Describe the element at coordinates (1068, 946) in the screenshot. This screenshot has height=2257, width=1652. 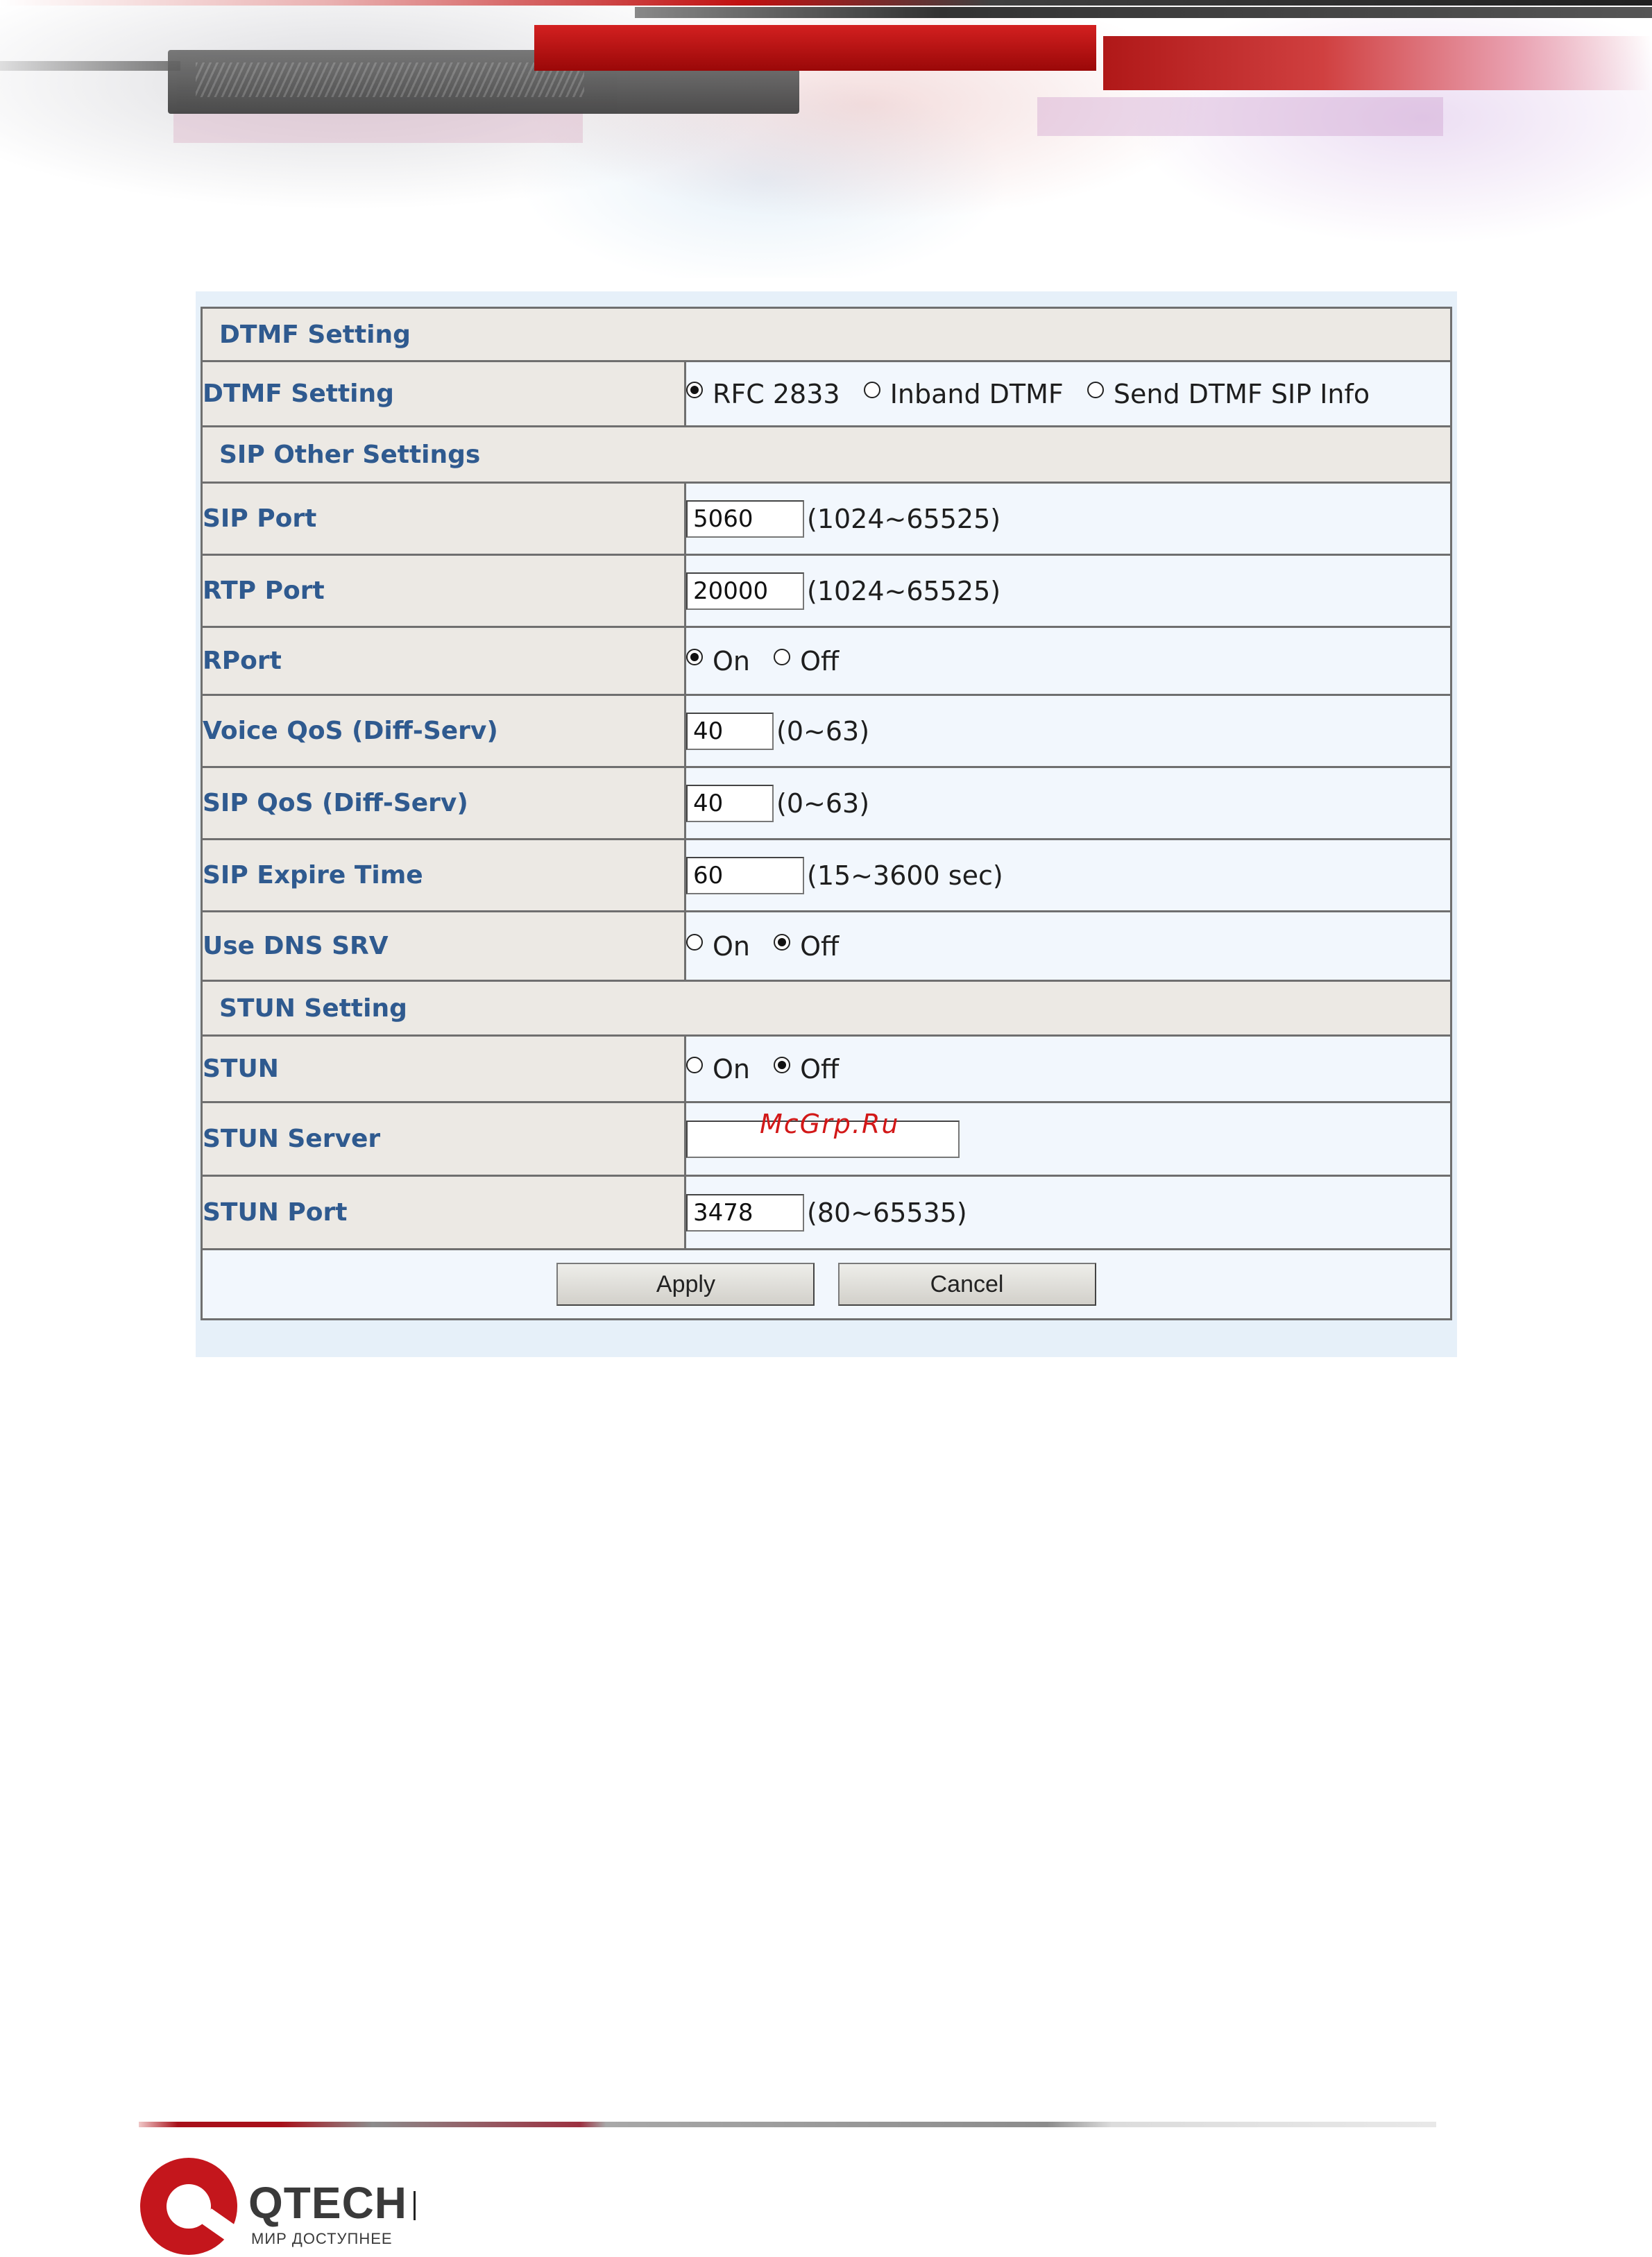
I see `dns-srv-radio-group: On Off` at that location.